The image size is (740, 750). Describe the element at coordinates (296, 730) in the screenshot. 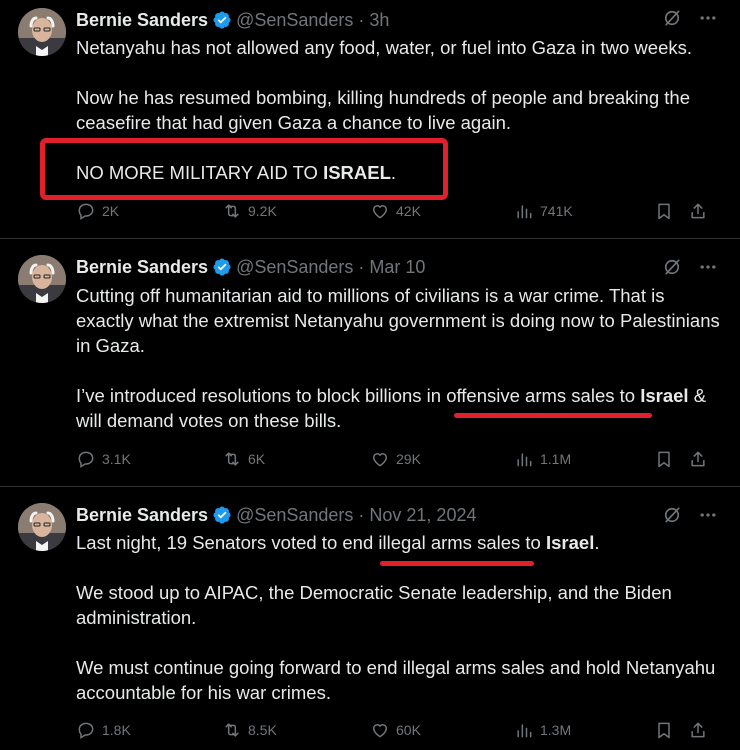

I see `repost-button: 8.5K` at that location.